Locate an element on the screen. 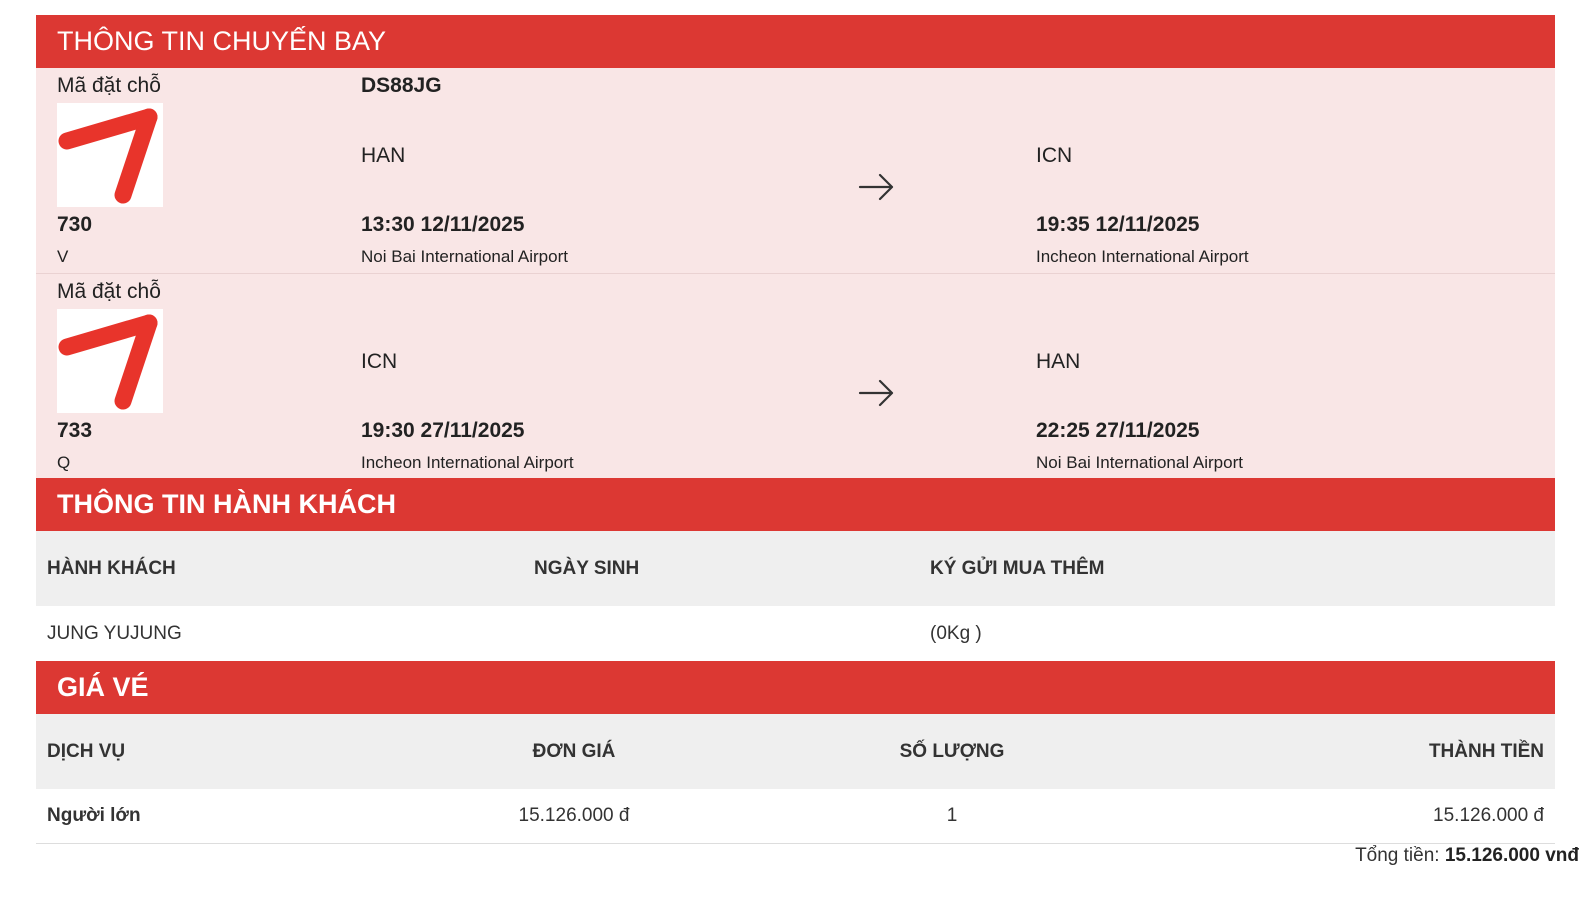  arrival-code: HAN is located at coordinates (1058, 361).